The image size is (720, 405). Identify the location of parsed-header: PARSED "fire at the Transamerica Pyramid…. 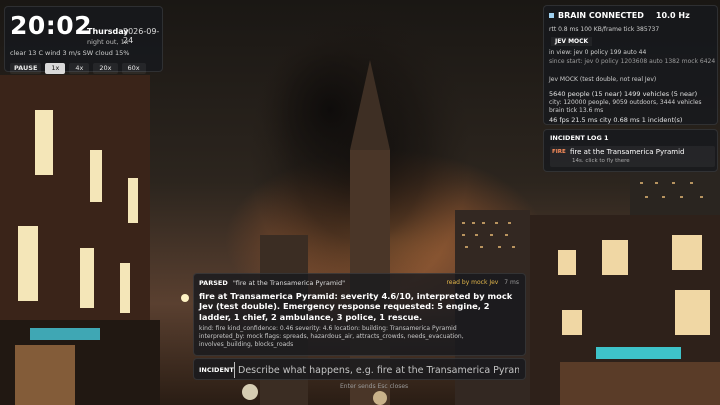
(272, 283).